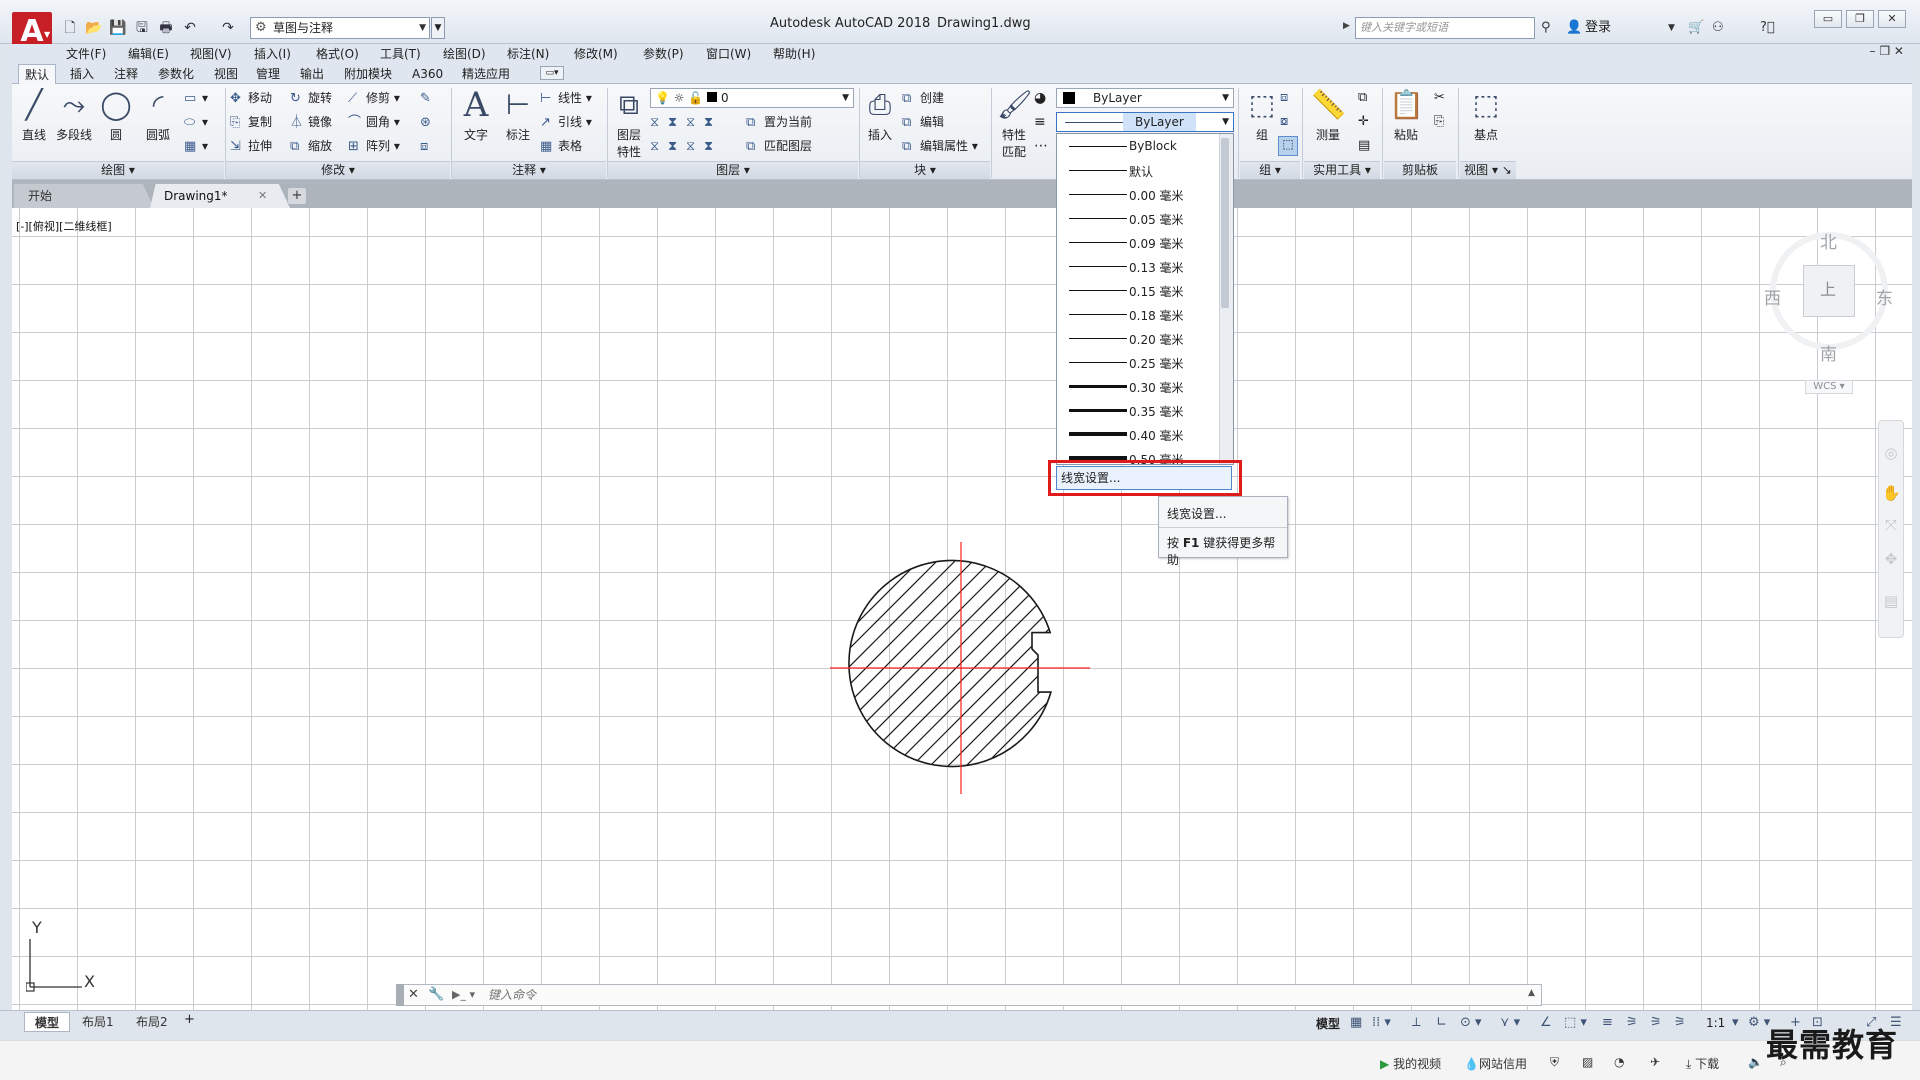 The width and height of the screenshot is (1920, 1080). I want to click on minimize-button: ▭, so click(1828, 19).